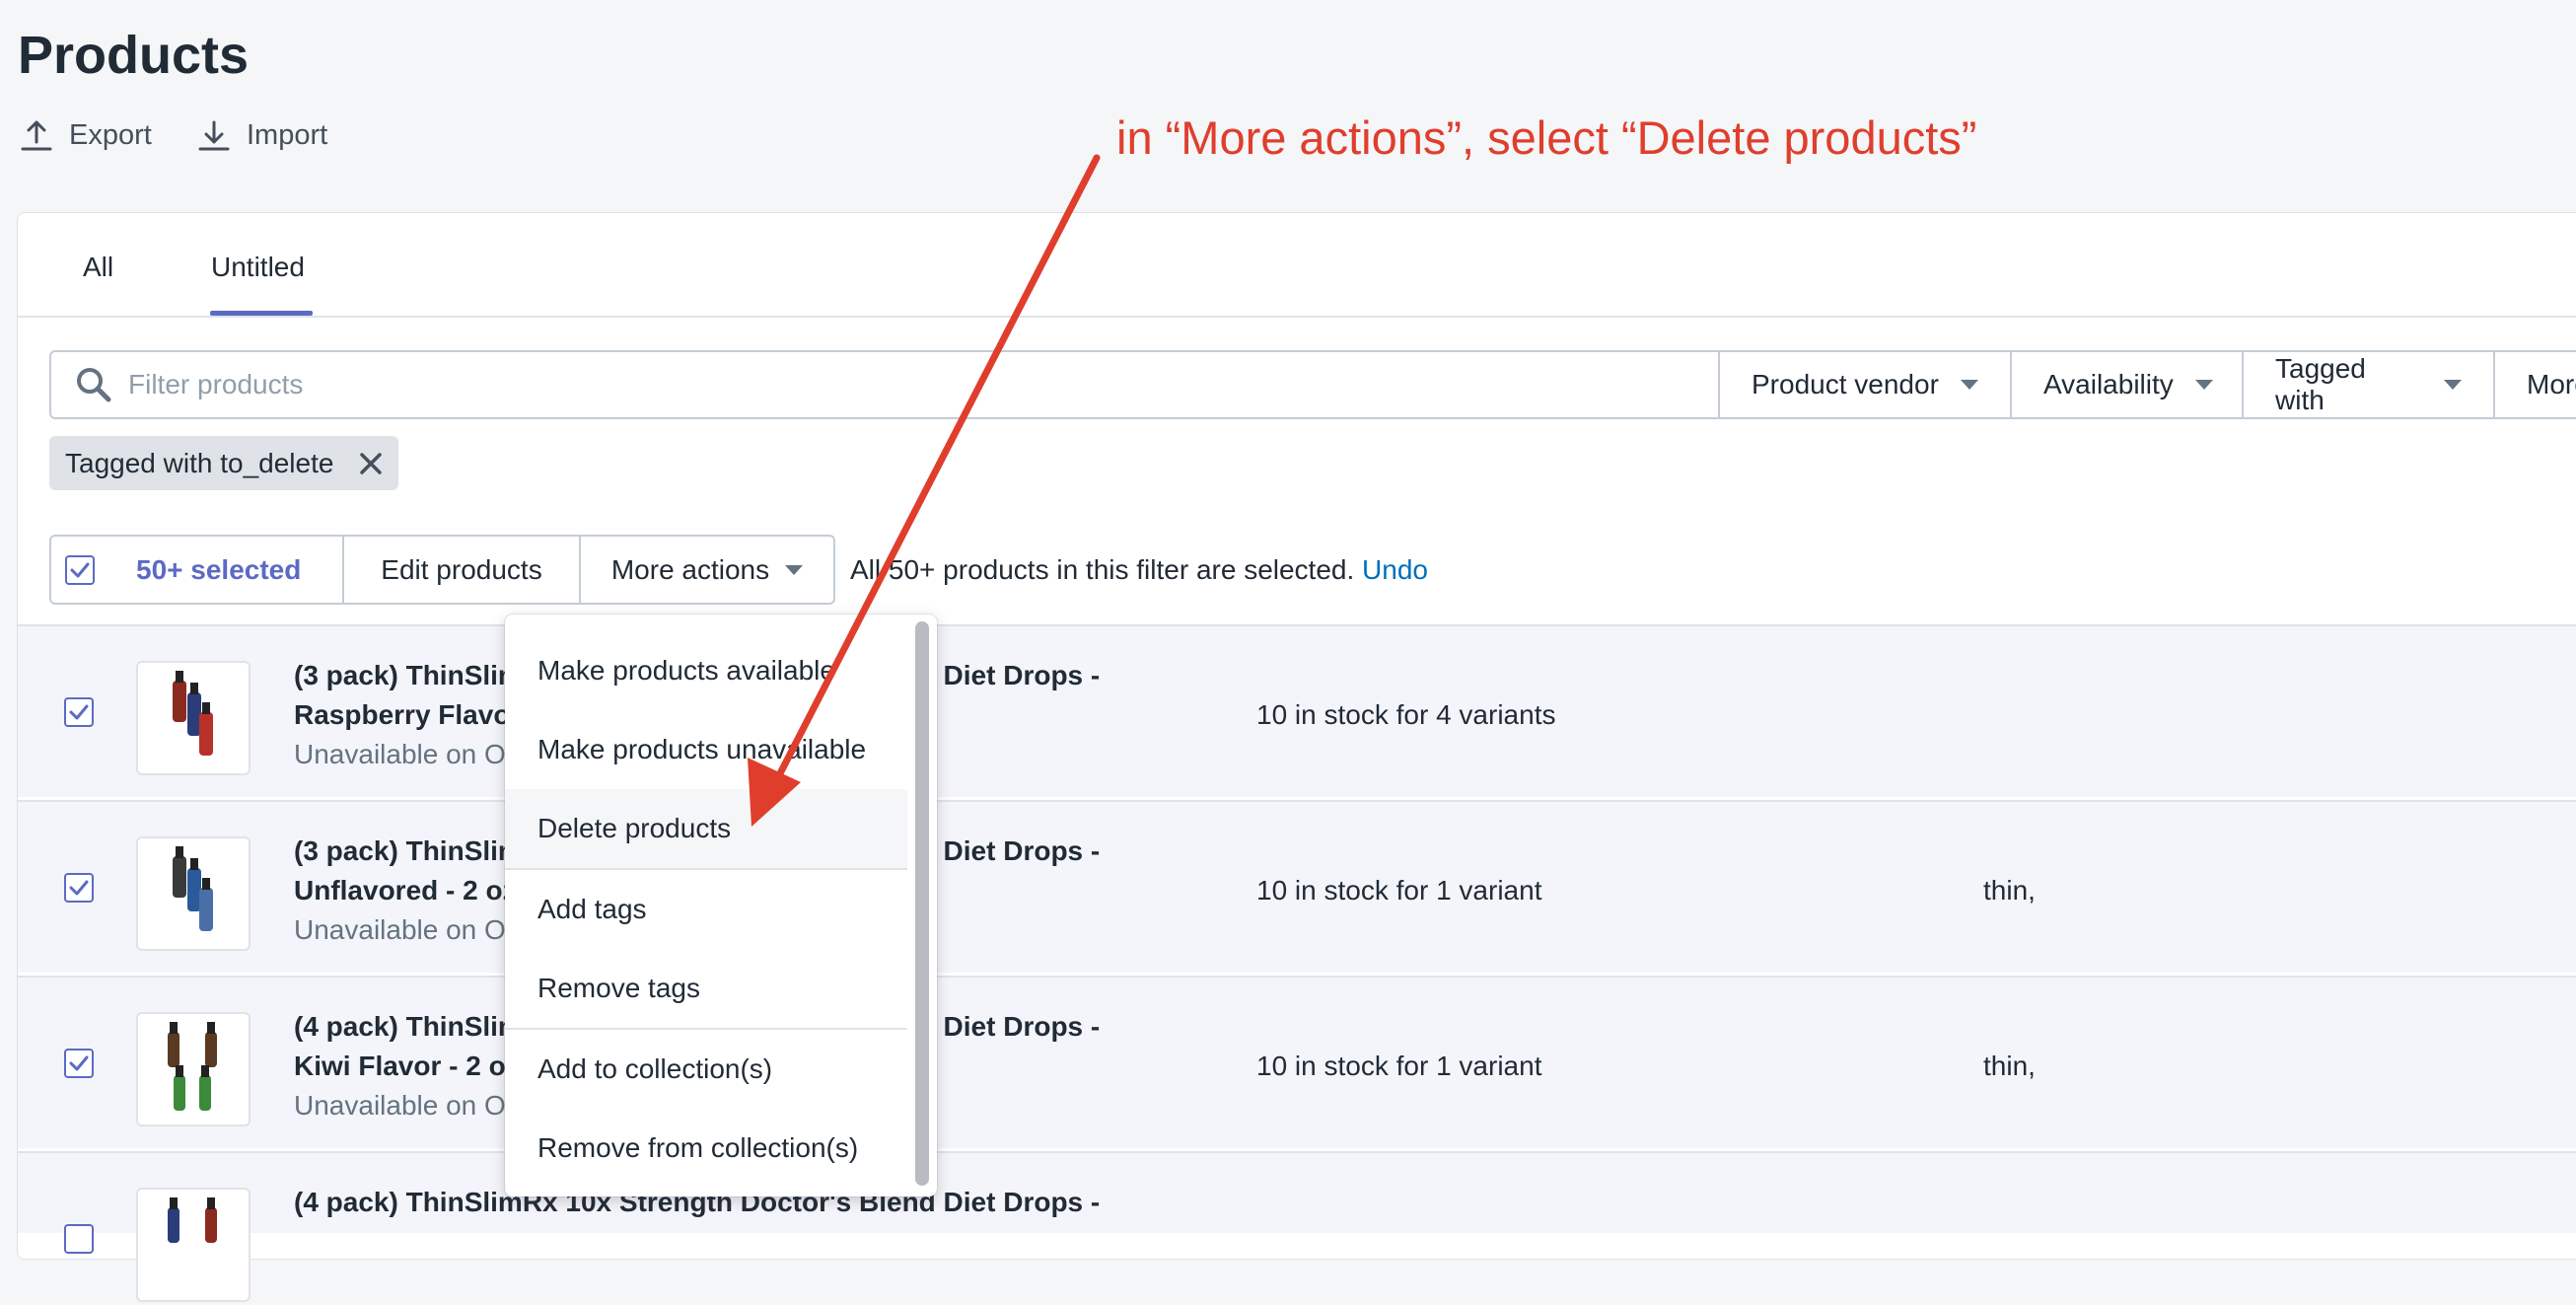  Describe the element at coordinates (2108, 384) in the screenshot. I see `availability-label: Availability` at that location.